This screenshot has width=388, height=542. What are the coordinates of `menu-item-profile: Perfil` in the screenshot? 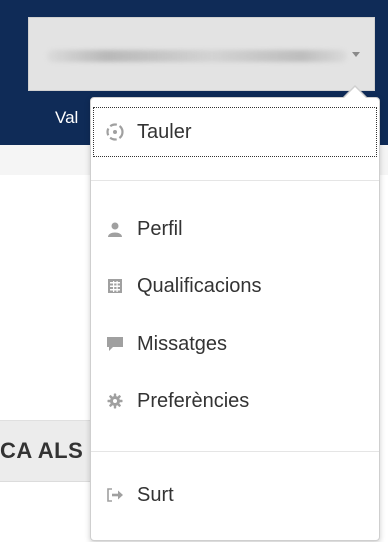 It's located at (235, 229).